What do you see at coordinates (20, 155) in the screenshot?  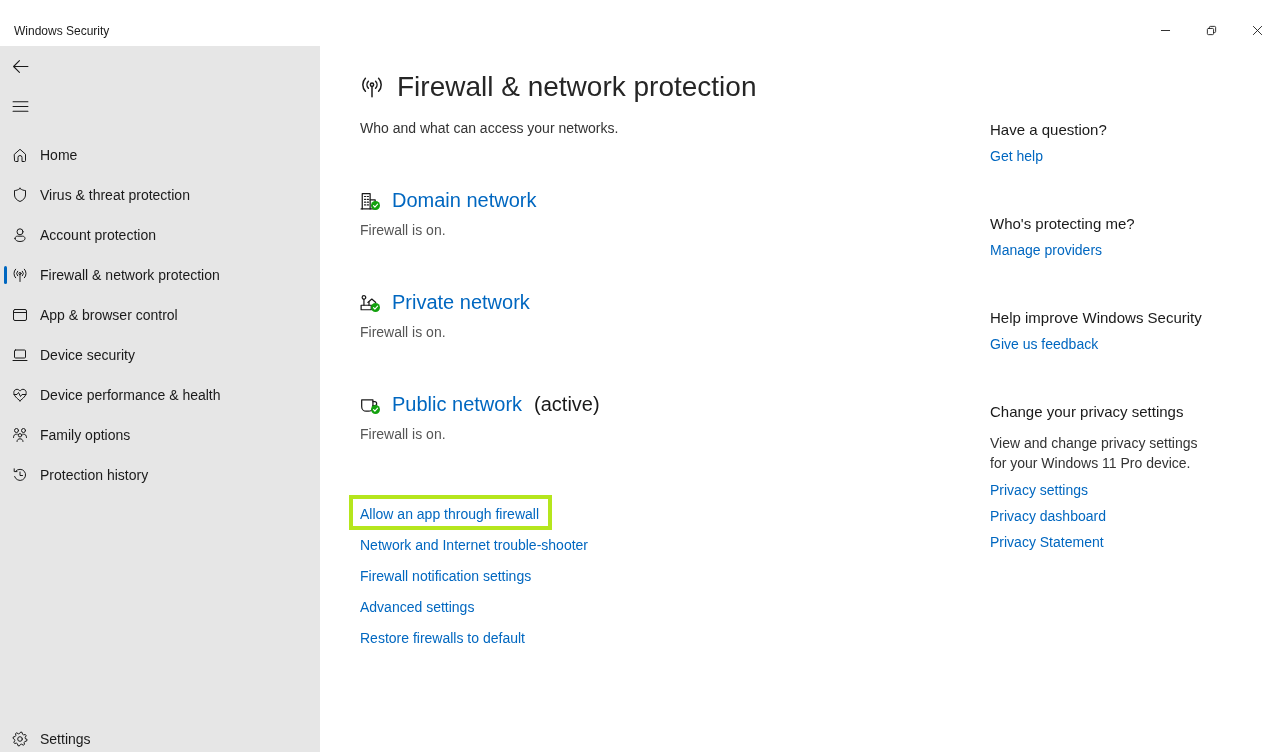 I see `home-icon` at bounding box center [20, 155].